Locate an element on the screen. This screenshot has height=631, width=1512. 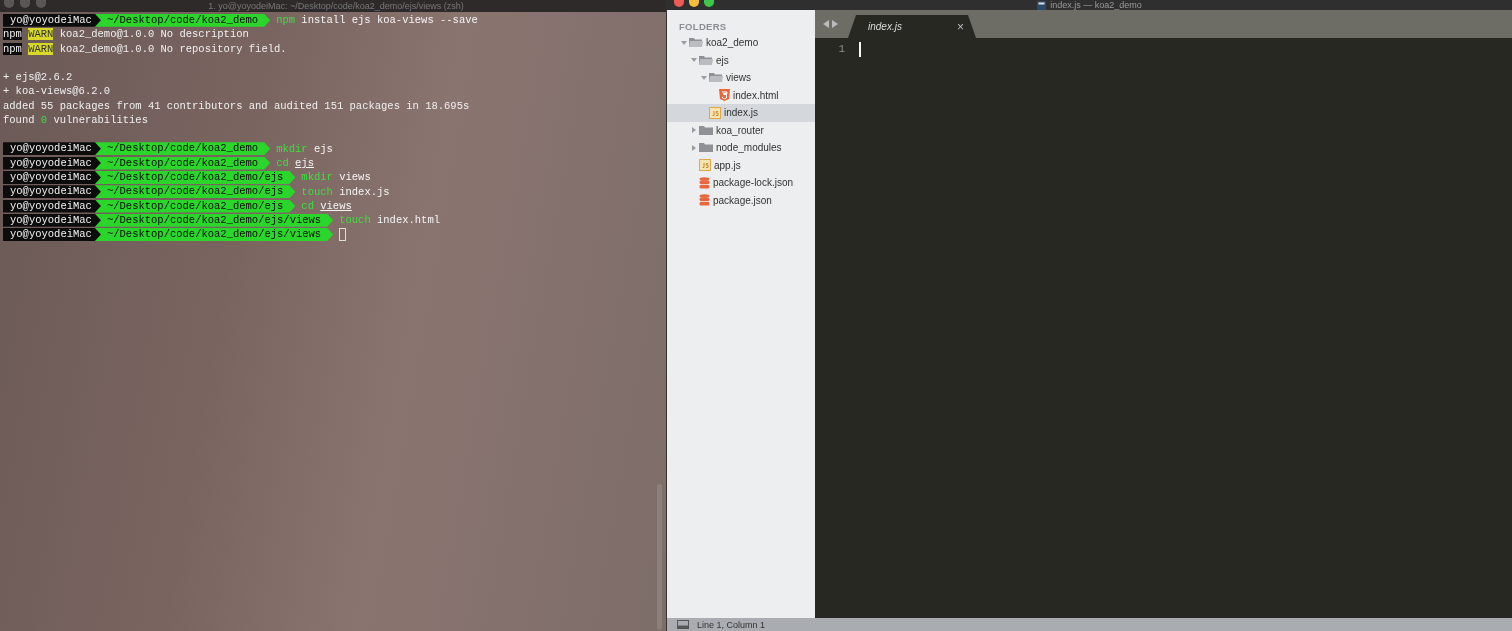
output-text: vulnerabilities is located at coordinates (100, 120).